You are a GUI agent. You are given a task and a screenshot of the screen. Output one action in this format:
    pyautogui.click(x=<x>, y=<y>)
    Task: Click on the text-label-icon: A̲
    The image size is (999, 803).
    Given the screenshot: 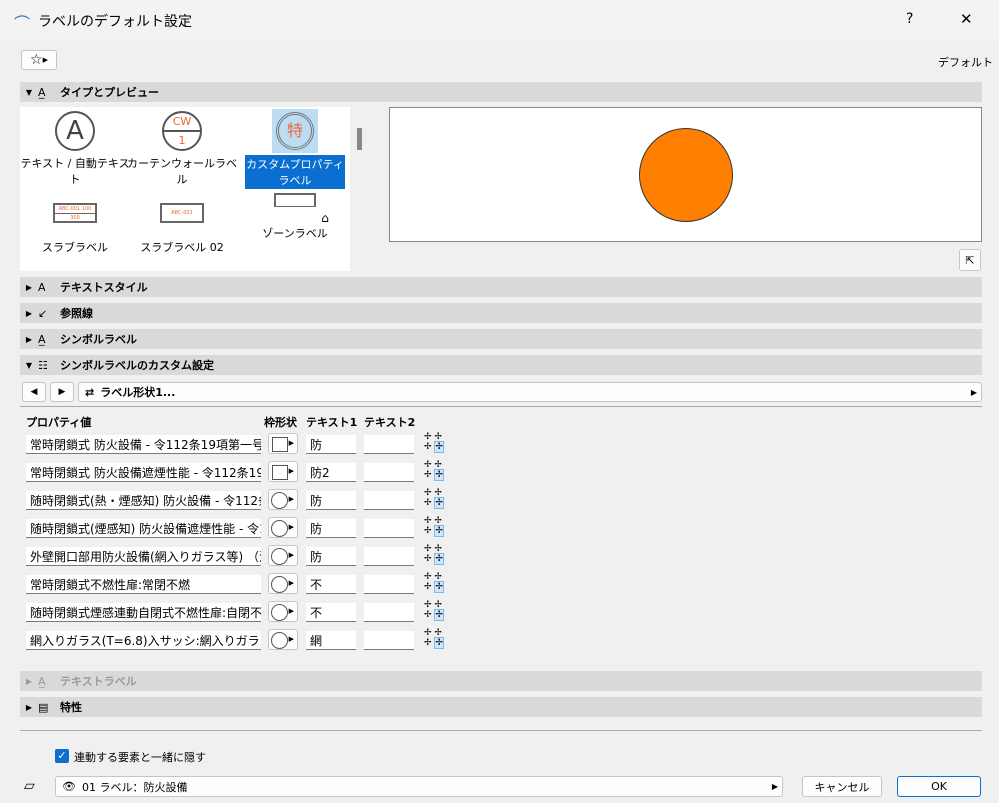 What is the action you would take?
    pyautogui.click(x=42, y=681)
    